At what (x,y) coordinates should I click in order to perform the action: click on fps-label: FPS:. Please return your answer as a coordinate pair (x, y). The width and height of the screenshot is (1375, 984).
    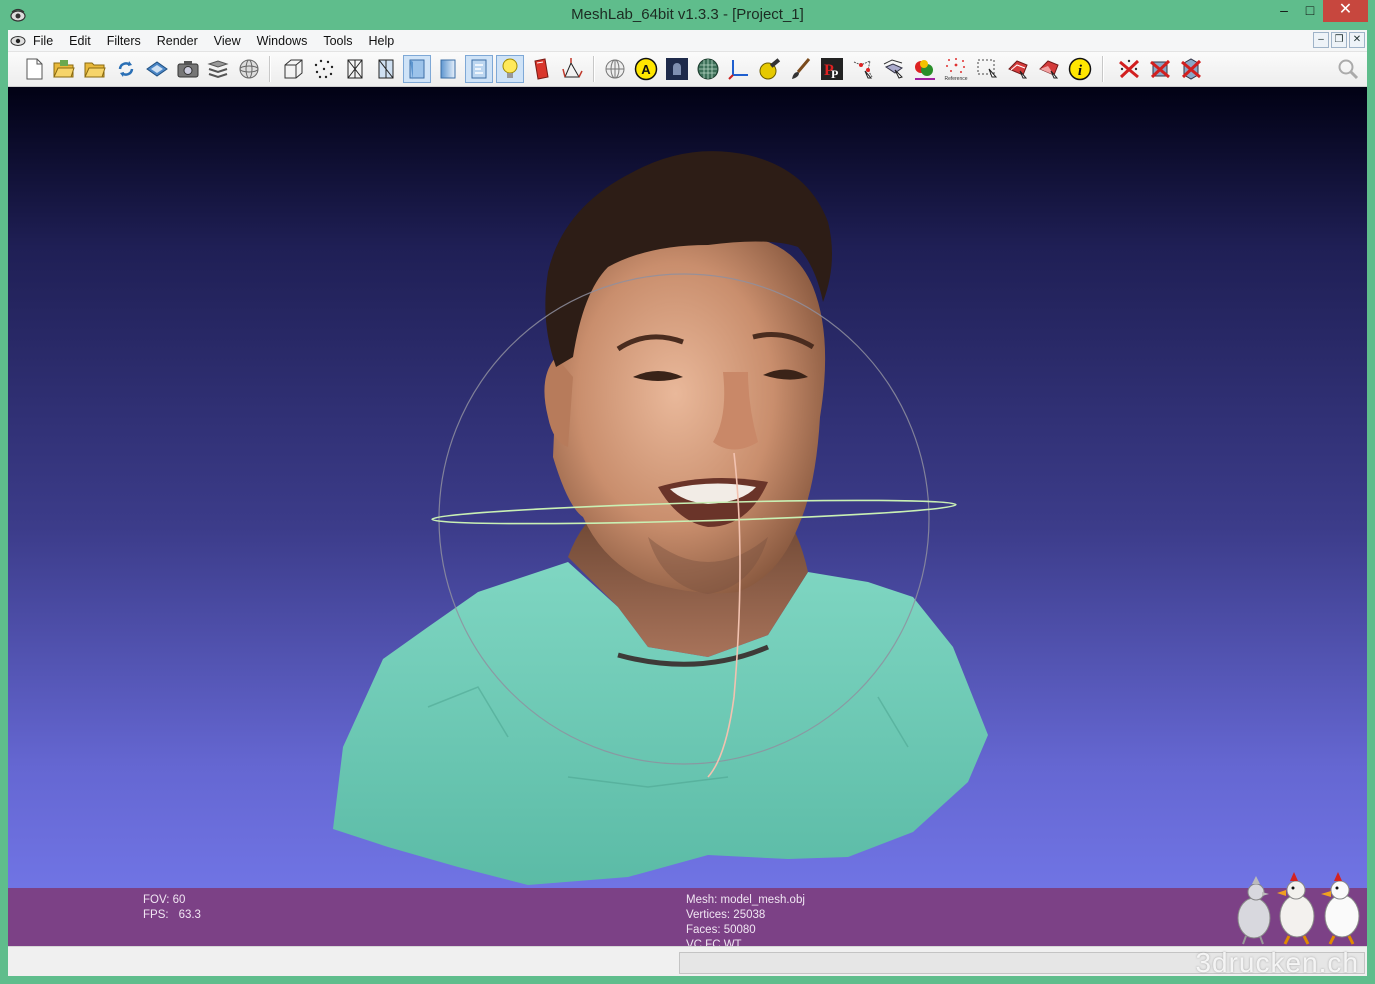
    Looking at the image, I should click on (156, 915).